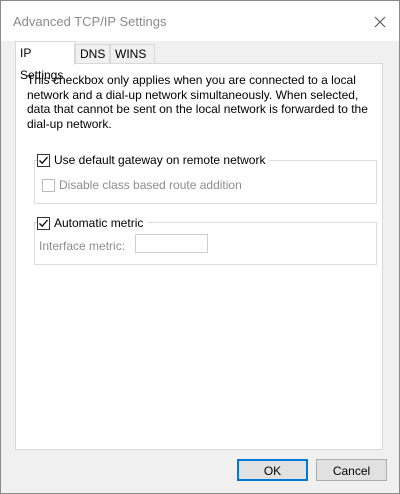 The width and height of the screenshot is (400, 494). What do you see at coordinates (150, 185) in the screenshot?
I see `disable-class-route-label: Disable class based route addition` at bounding box center [150, 185].